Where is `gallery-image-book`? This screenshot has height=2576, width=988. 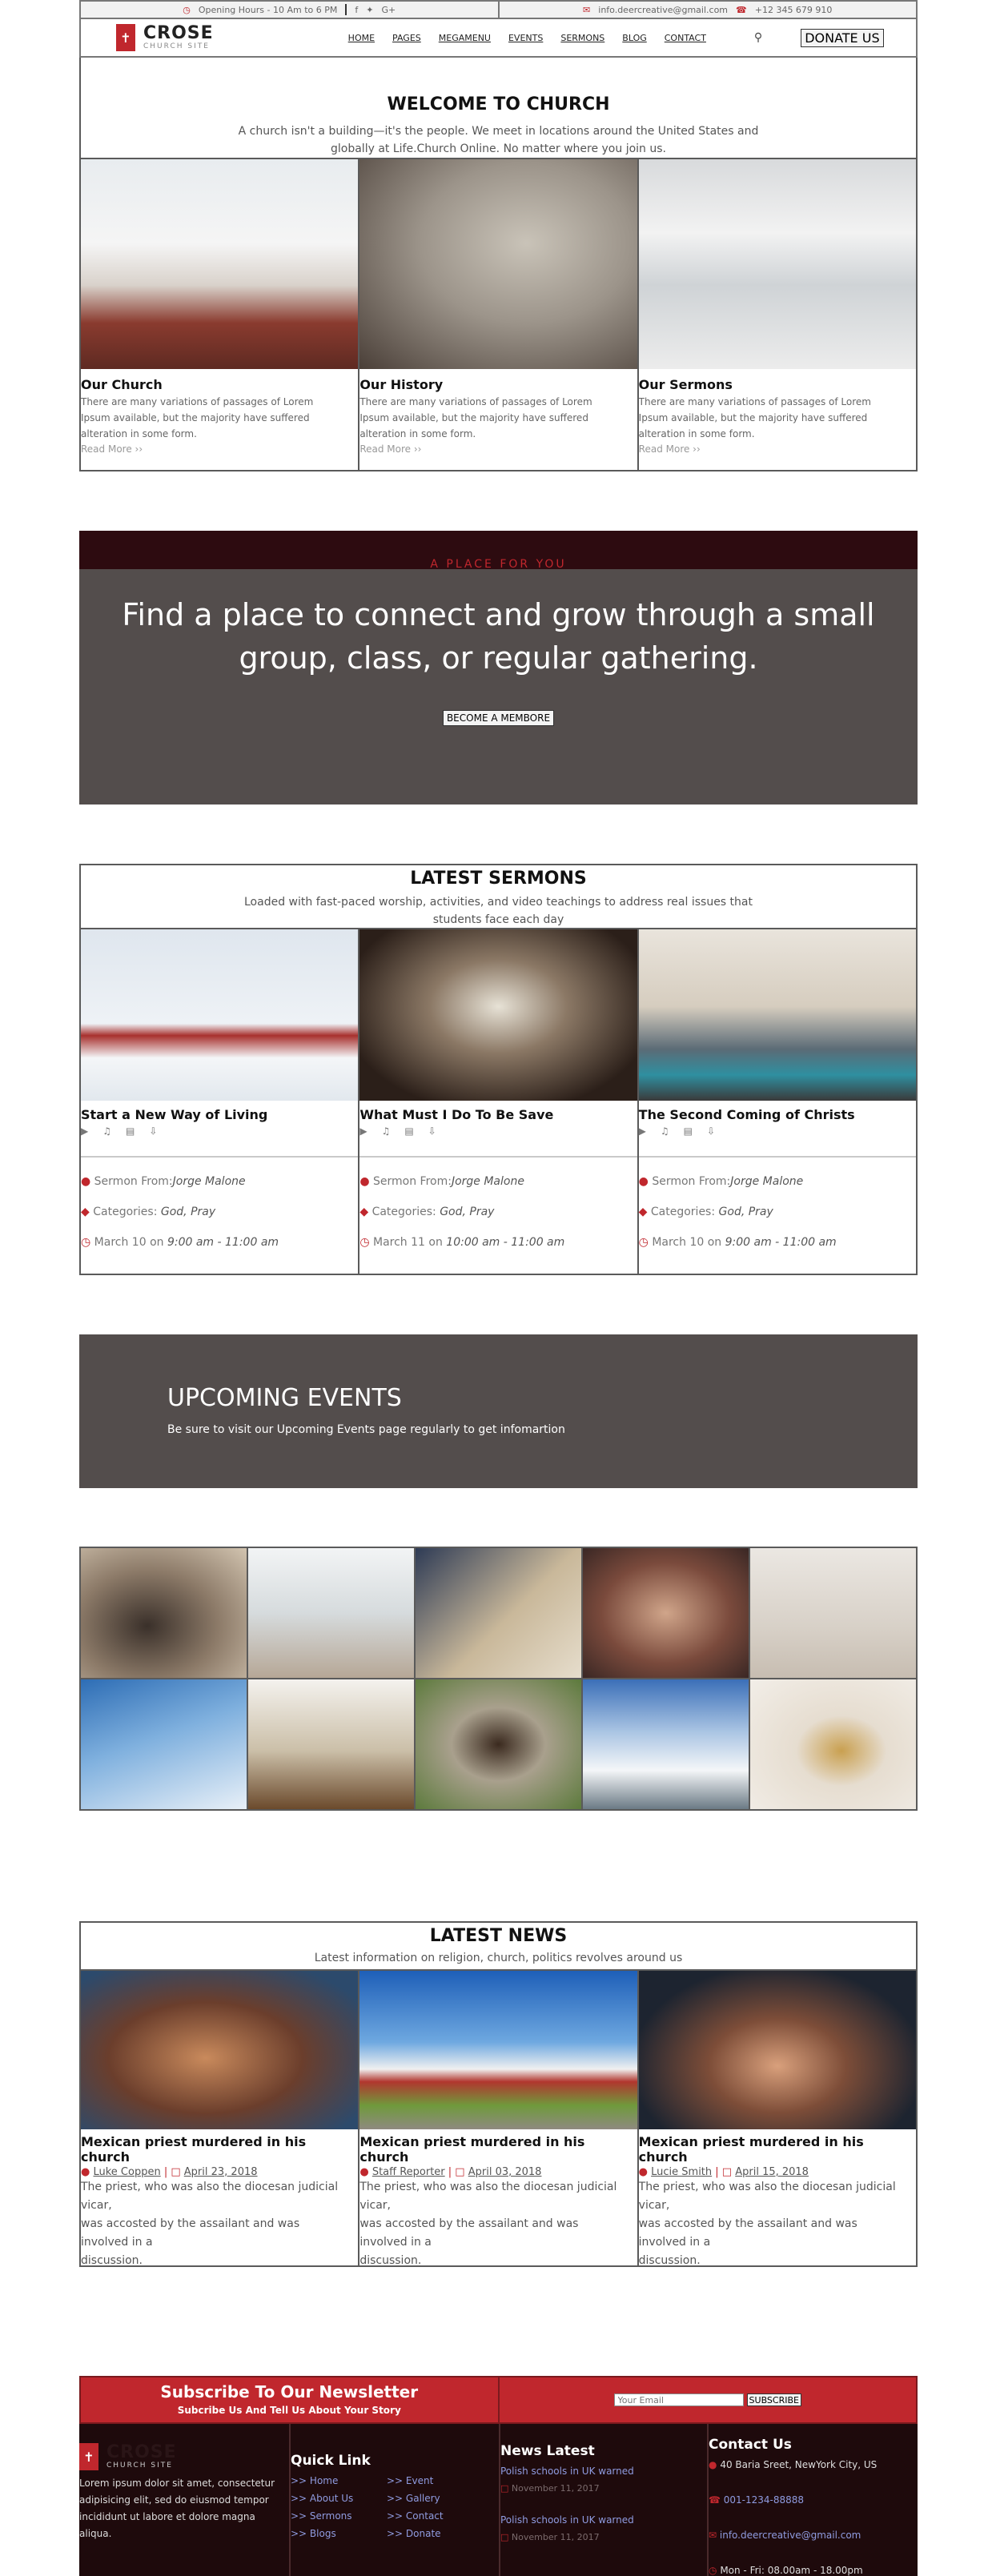 gallery-image-book is located at coordinates (331, 1744).